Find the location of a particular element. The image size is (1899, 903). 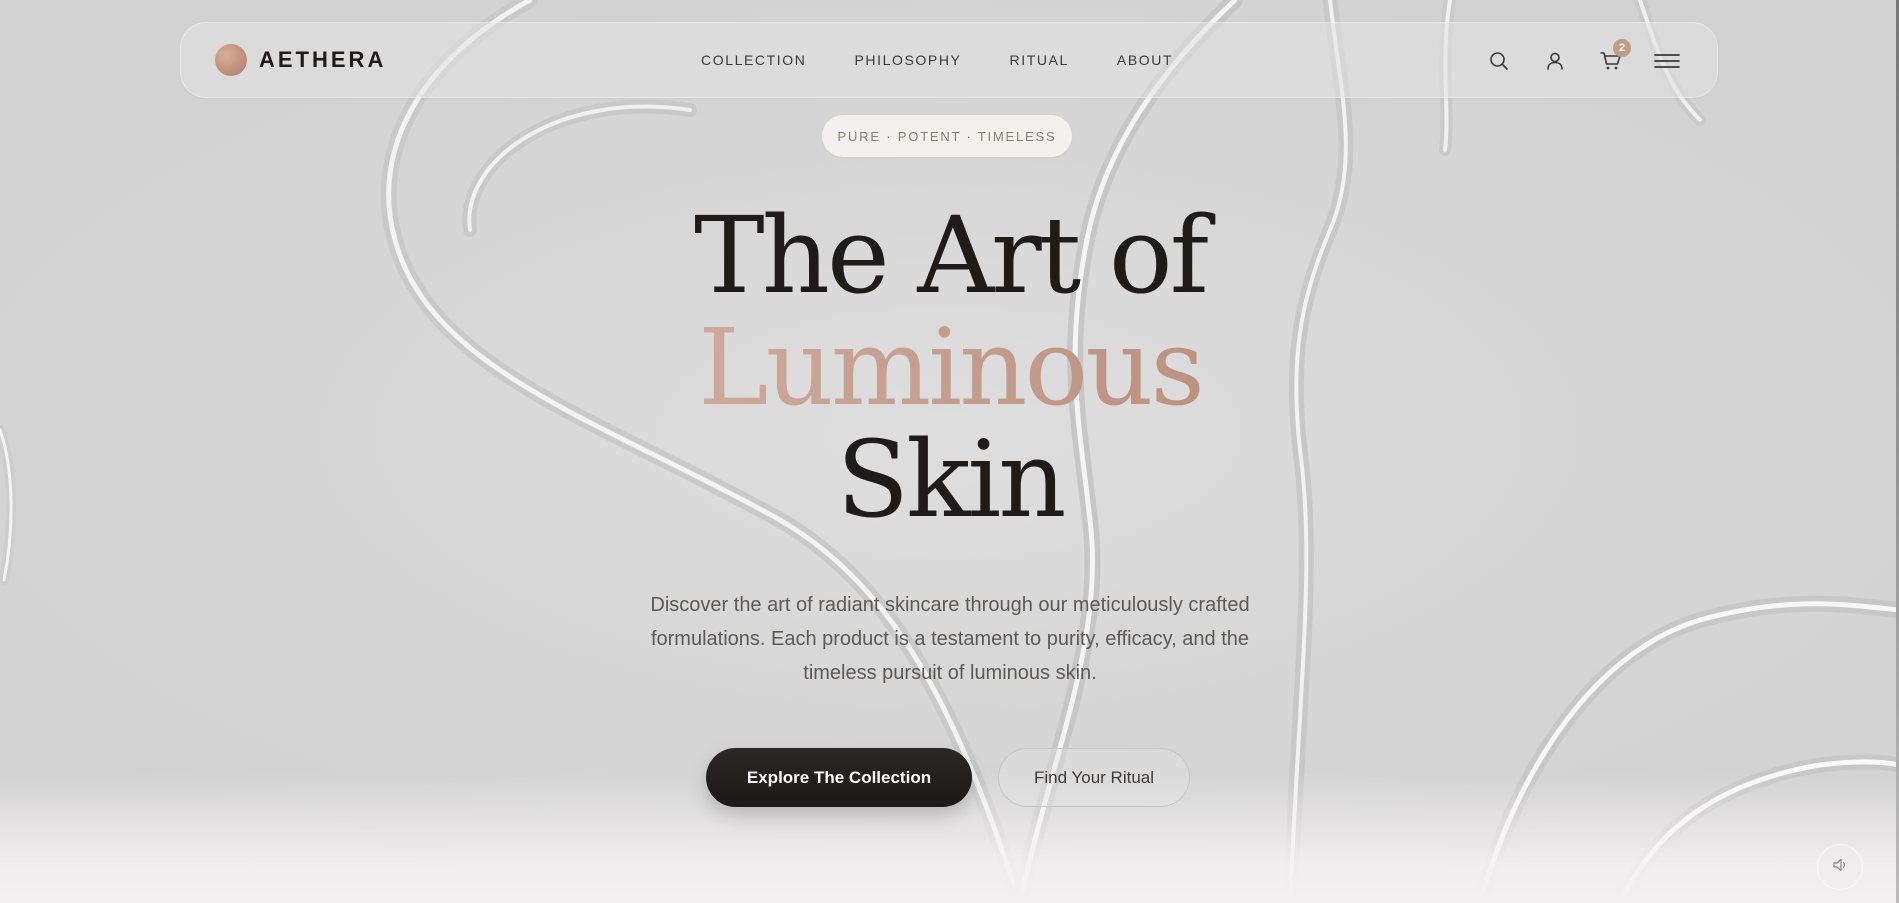

headline-line-3: Skin is located at coordinates (951, 479).